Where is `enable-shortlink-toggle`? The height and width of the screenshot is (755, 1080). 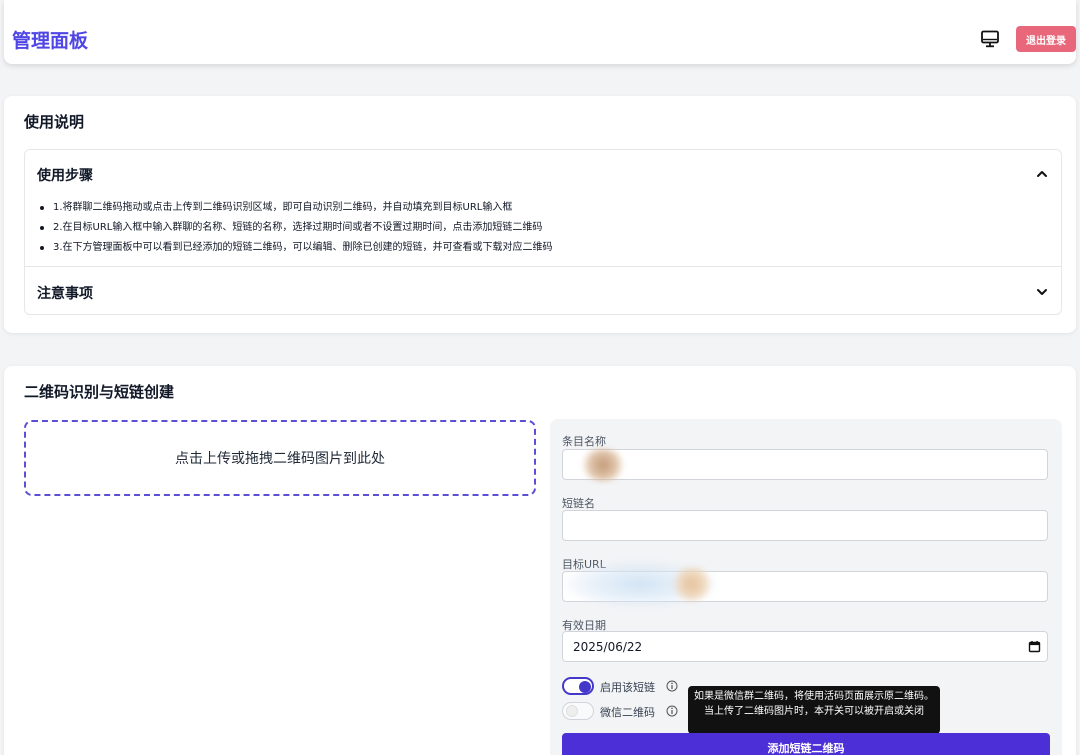 enable-shortlink-toggle is located at coordinates (578, 686).